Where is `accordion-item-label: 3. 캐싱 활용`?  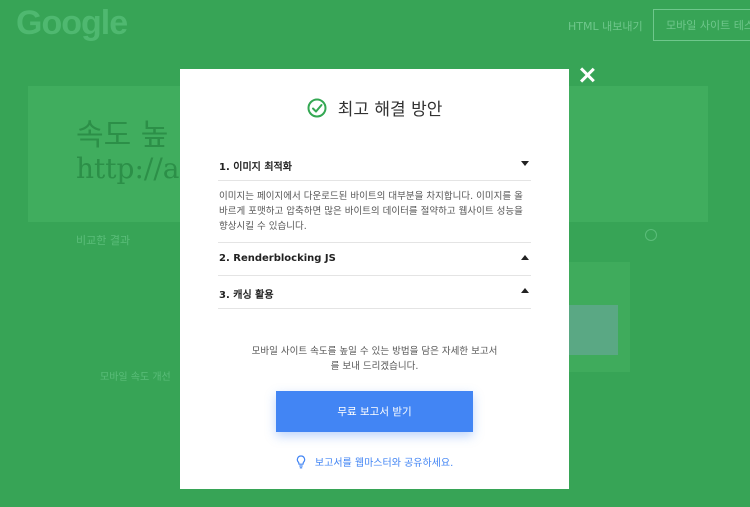 accordion-item-label: 3. 캐싱 활용 is located at coordinates (246, 295).